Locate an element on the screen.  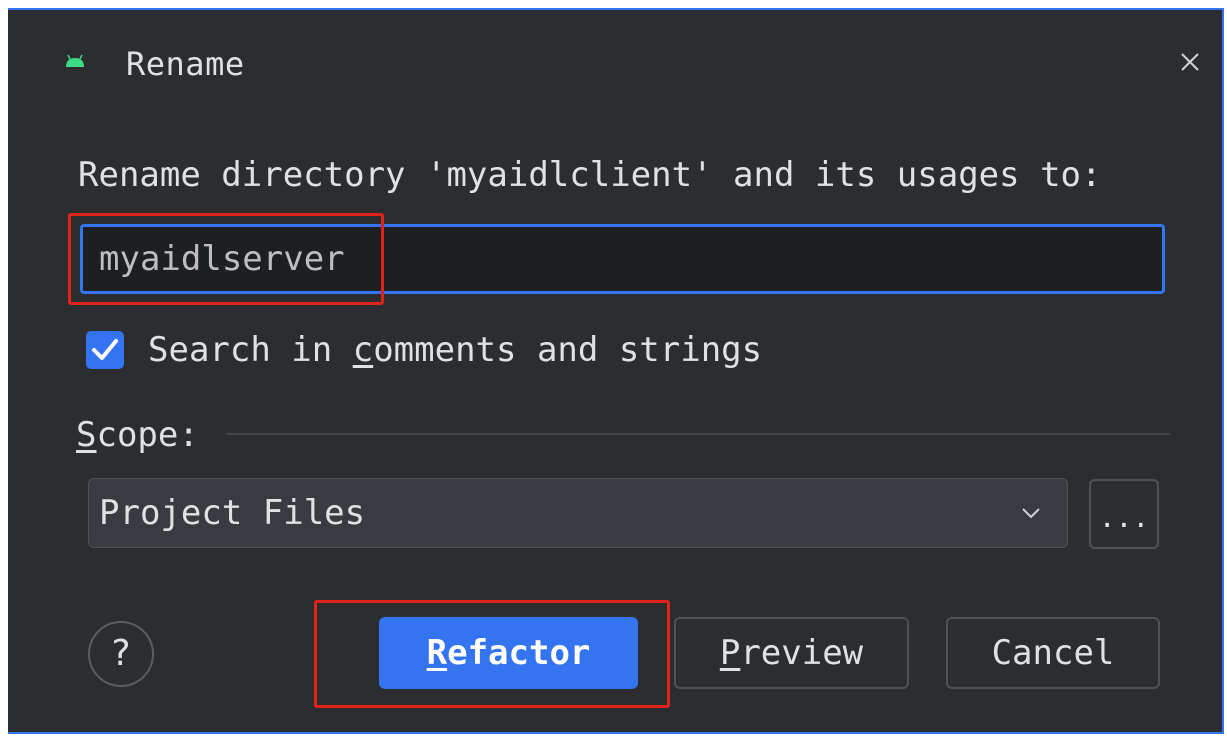
new-name-input is located at coordinates (622, 259).